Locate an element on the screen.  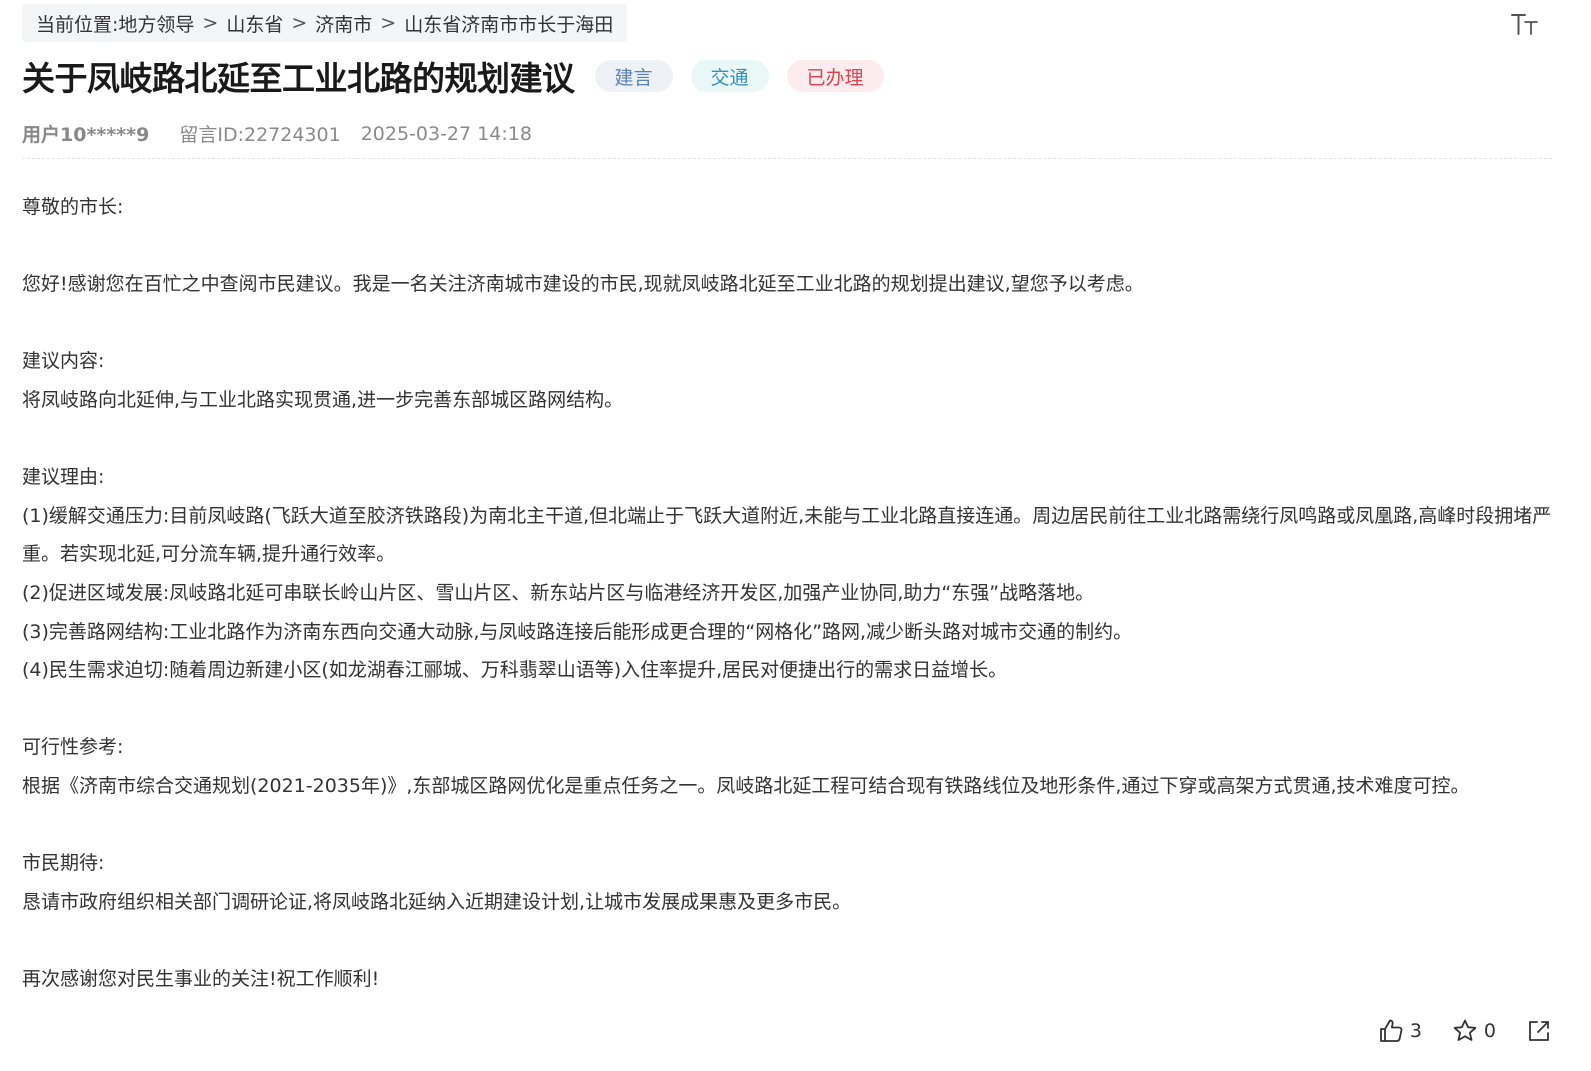
like-button: 3 is located at coordinates (1400, 1031).